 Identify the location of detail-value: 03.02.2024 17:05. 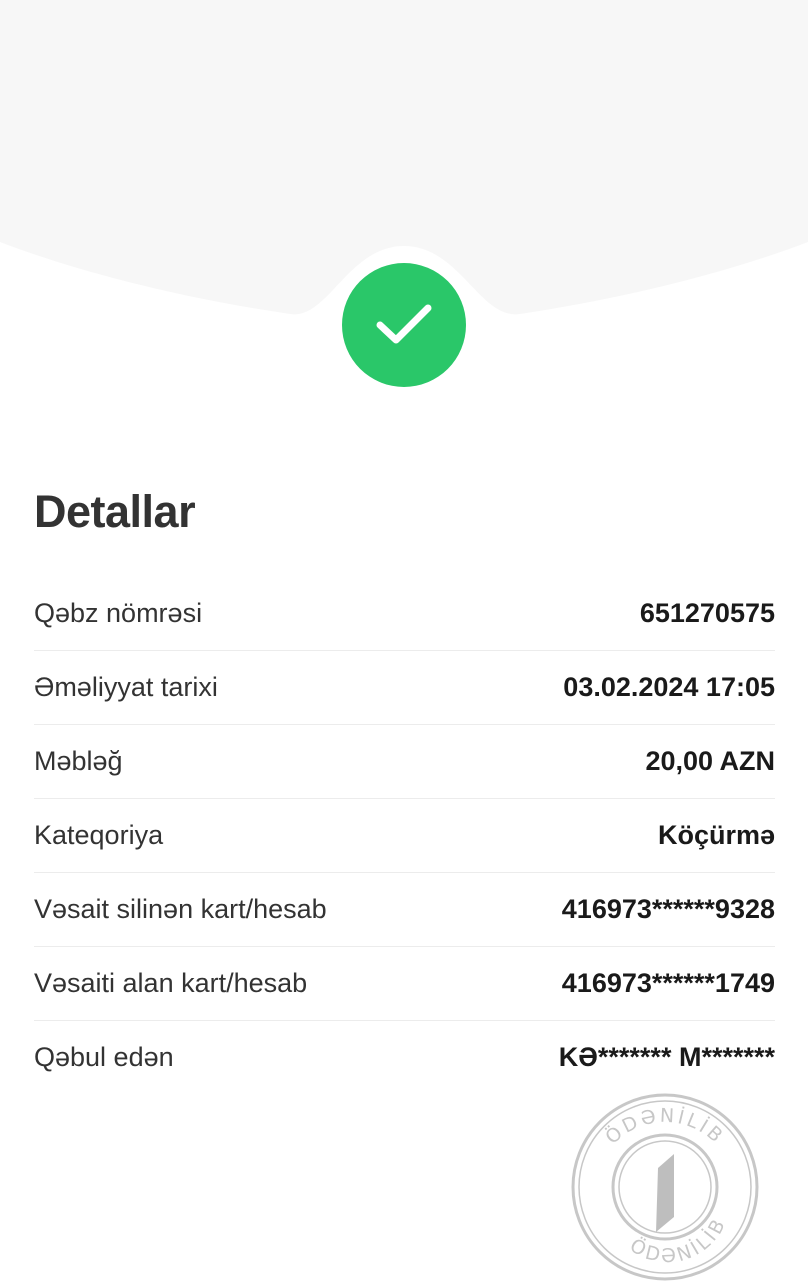
(669, 687).